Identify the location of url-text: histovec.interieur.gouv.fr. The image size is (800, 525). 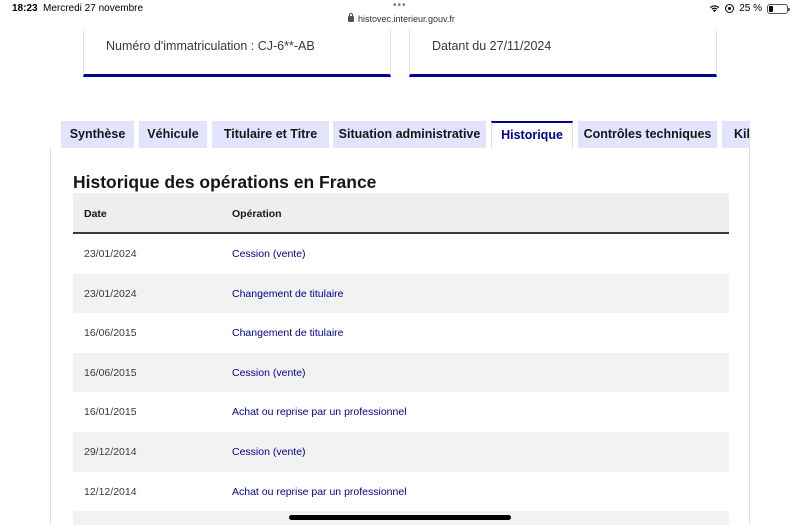
(406, 19).